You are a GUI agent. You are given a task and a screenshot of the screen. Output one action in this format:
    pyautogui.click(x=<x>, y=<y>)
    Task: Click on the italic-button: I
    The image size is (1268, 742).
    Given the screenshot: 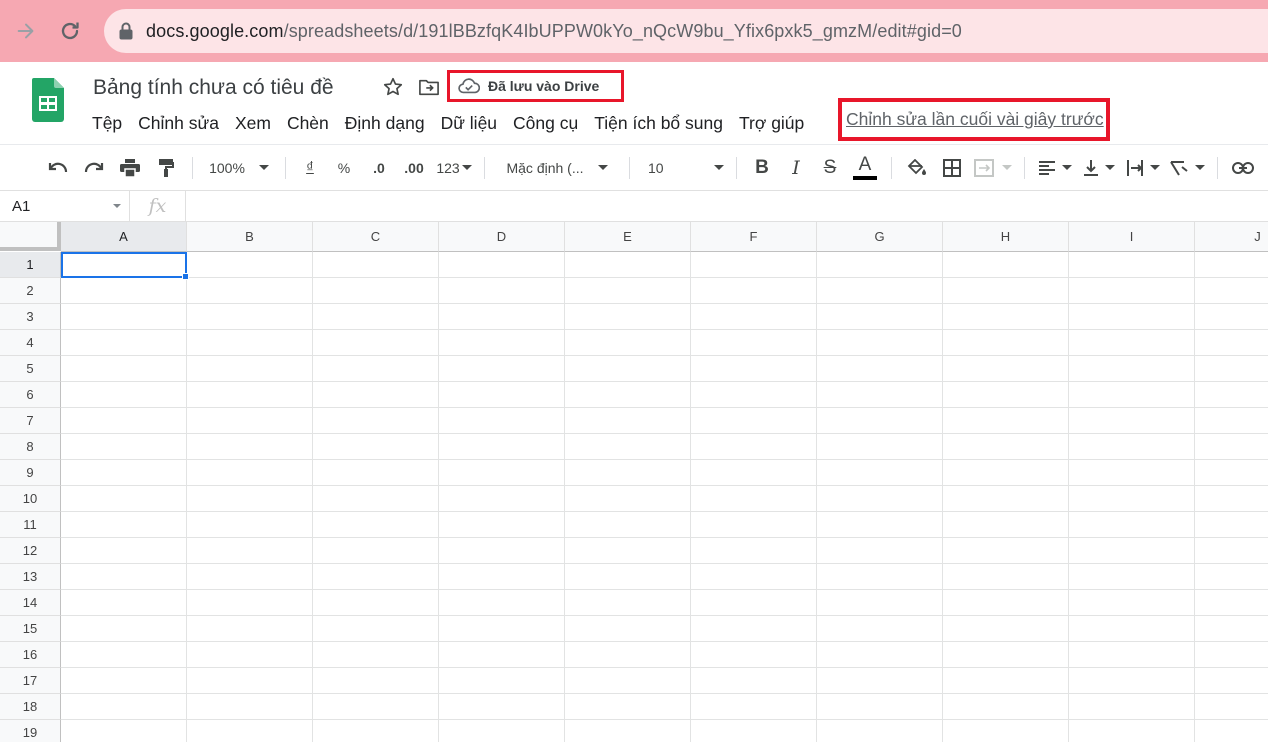 What is the action you would take?
    pyautogui.click(x=796, y=168)
    